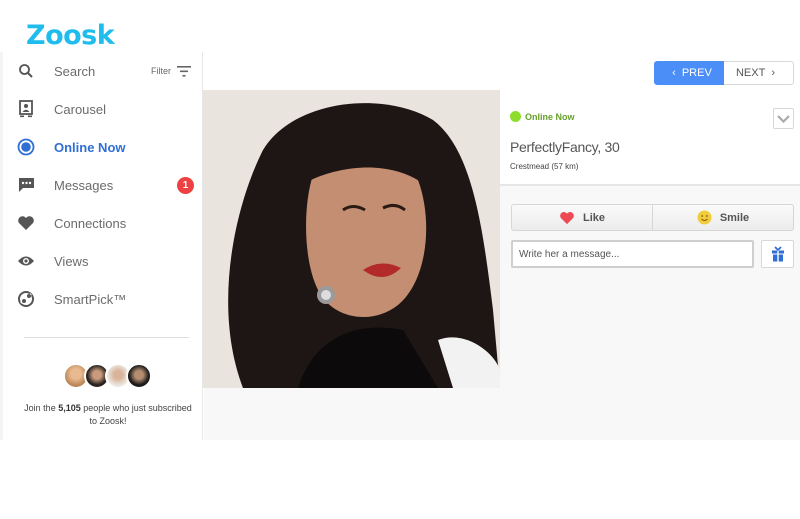  What do you see at coordinates (26, 109) in the screenshot?
I see `carousel-icon` at bounding box center [26, 109].